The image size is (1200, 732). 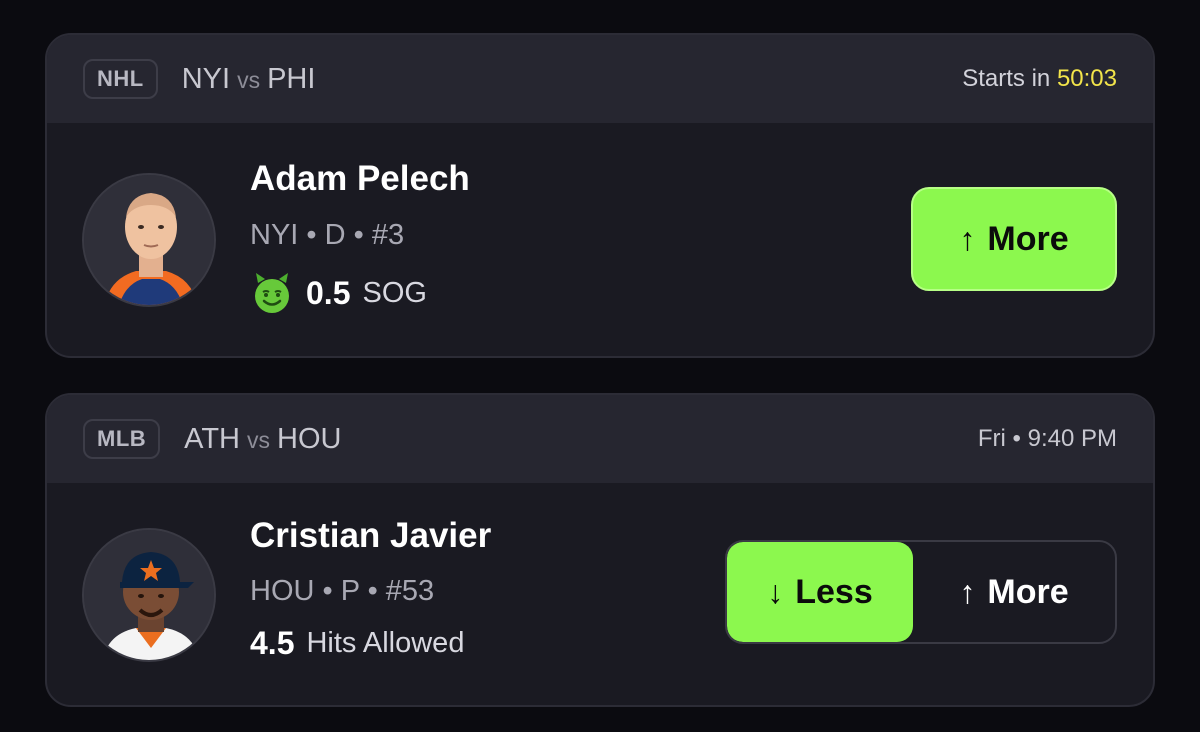 I want to click on matchup: ATH vs HOU, so click(x=262, y=439).